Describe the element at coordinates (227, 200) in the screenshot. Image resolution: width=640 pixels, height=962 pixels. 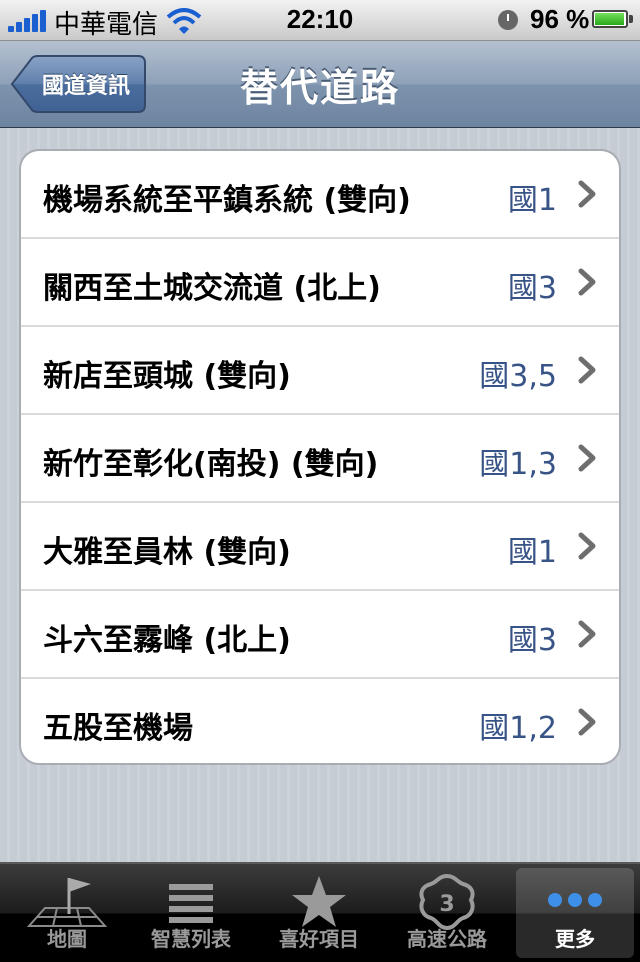
I see `route-name: 機場系統至平鎮系統 (雙向)` at that location.